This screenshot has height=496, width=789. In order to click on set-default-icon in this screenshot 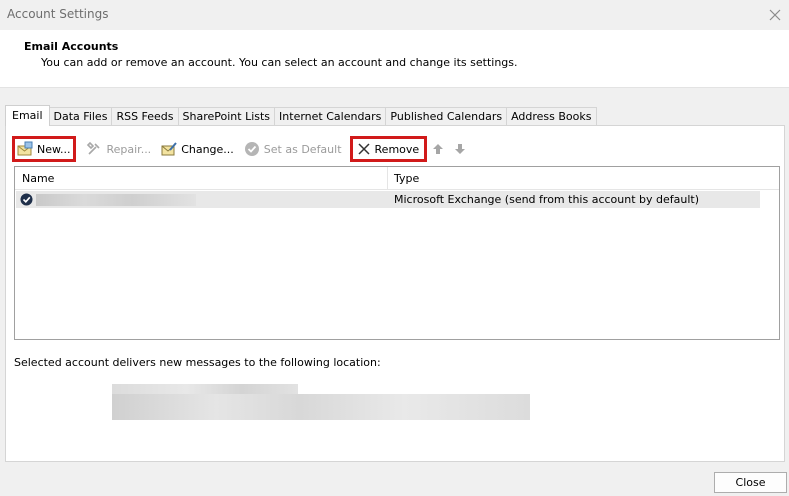, I will do `click(251, 149)`.